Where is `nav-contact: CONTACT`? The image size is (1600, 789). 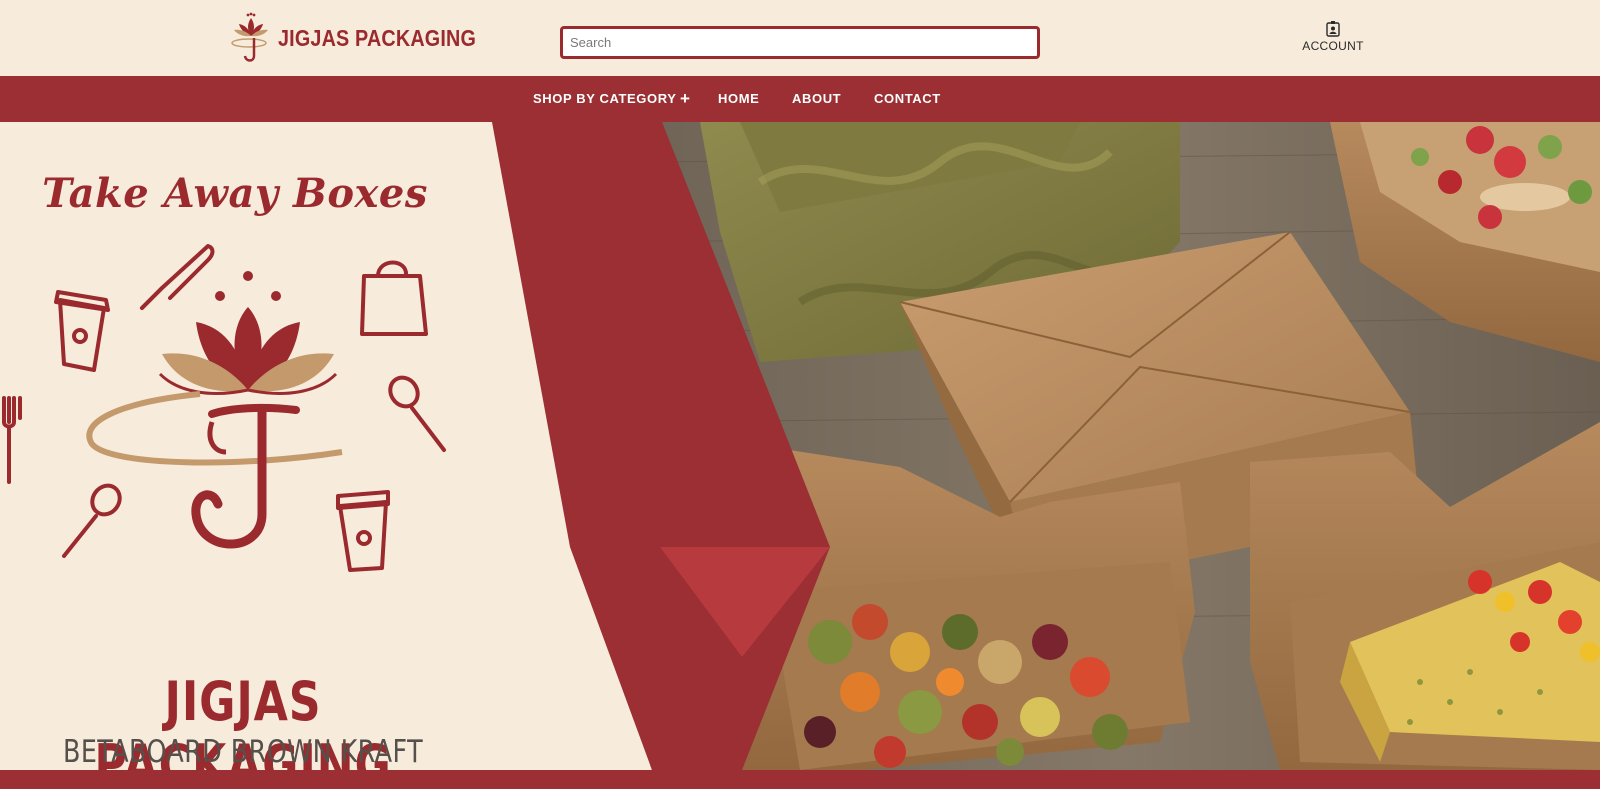
nav-contact: CONTACT is located at coordinates (907, 98).